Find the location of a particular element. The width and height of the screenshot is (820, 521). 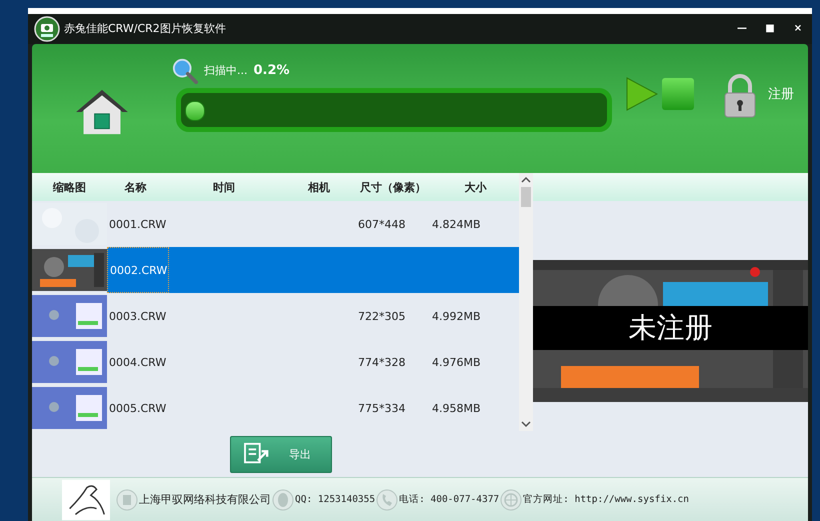

website-link: 官方网址: http://www.sysfix.cn is located at coordinates (606, 499).